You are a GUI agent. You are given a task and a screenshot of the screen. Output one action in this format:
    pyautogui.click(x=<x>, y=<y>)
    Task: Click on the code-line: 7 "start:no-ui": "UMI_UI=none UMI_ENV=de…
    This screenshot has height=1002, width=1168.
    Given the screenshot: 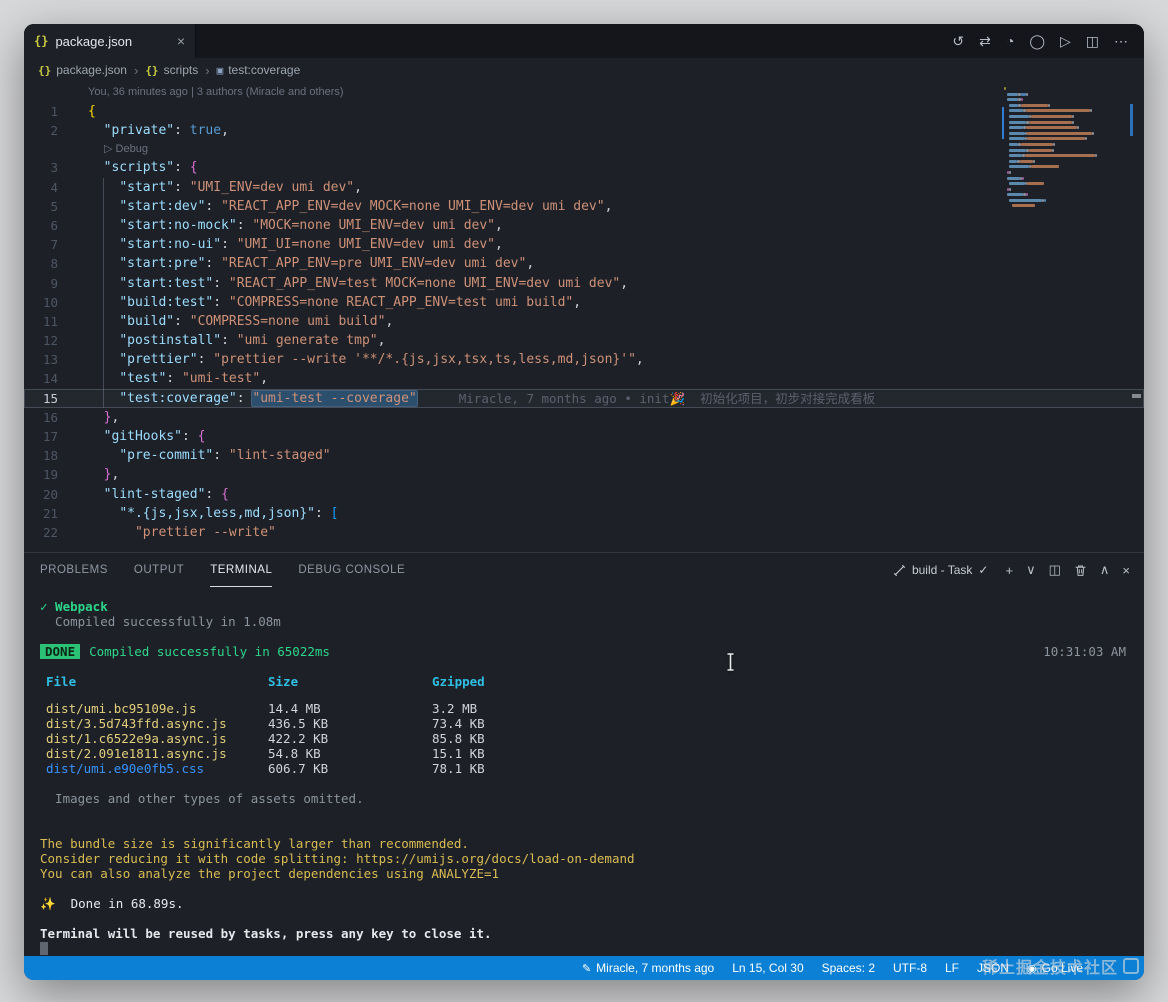 What is the action you would take?
    pyautogui.click(x=584, y=244)
    